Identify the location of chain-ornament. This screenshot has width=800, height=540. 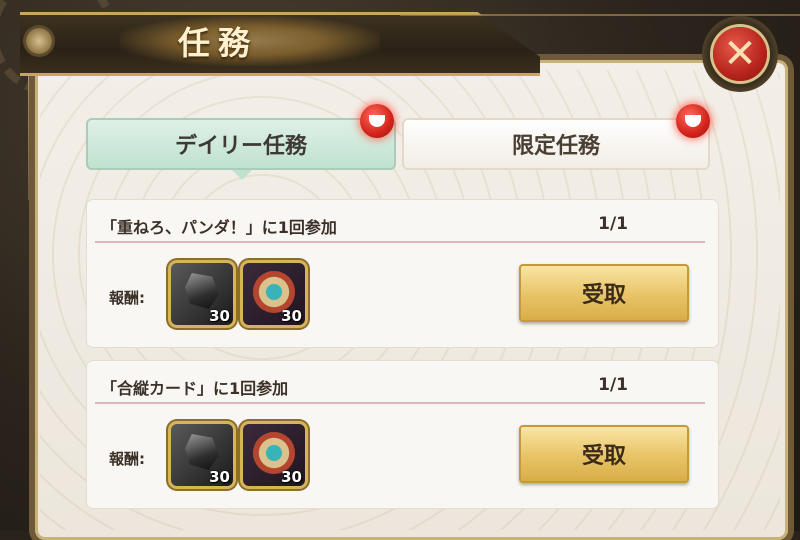
(29, 130).